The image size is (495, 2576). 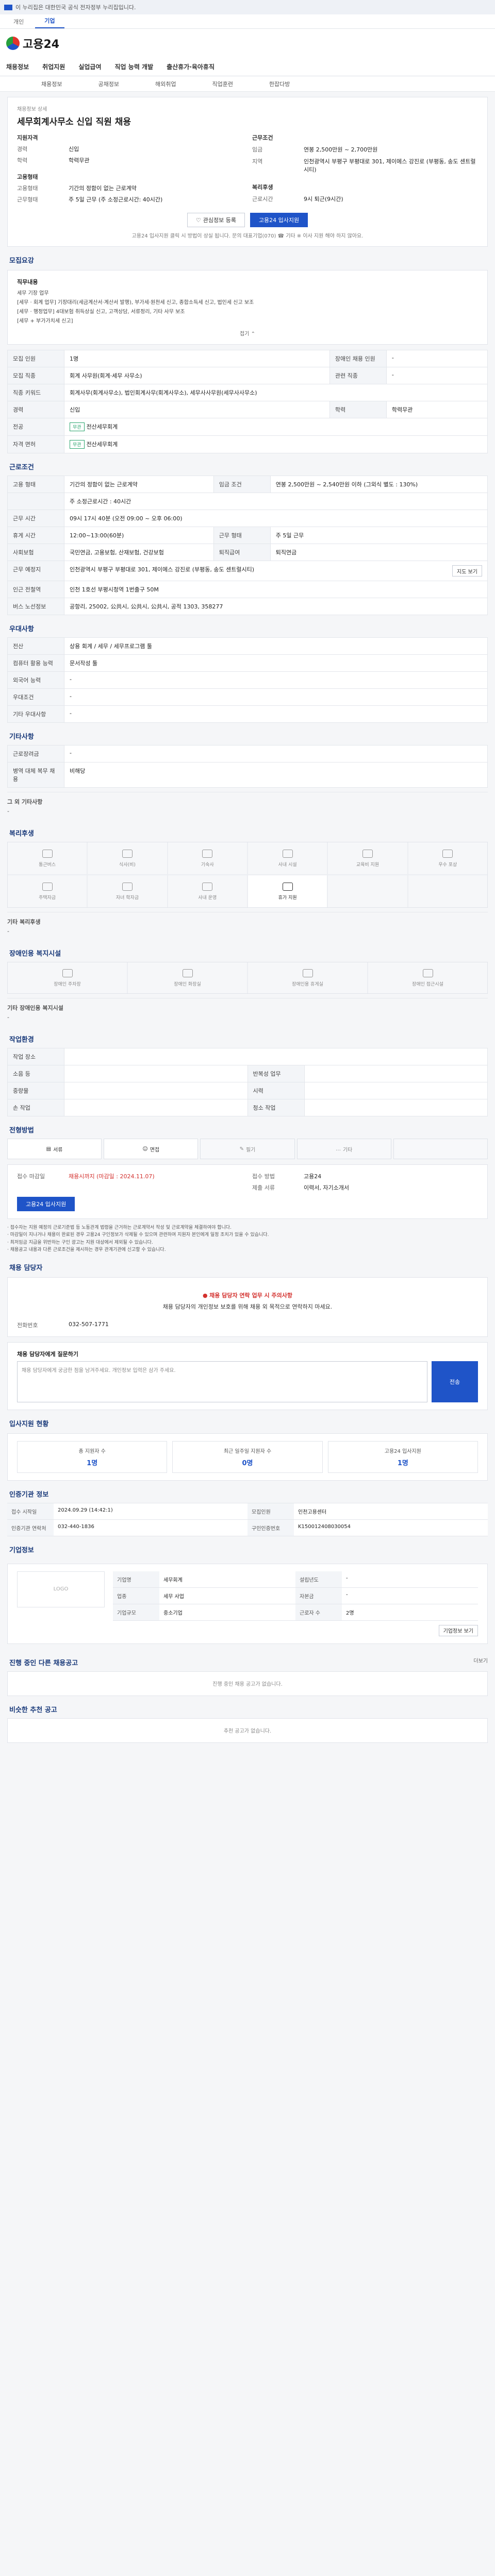 I want to click on process-steps: ▤ 서류 ☺ 면접 ✎ 필기 … 기타, so click(x=247, y=1149).